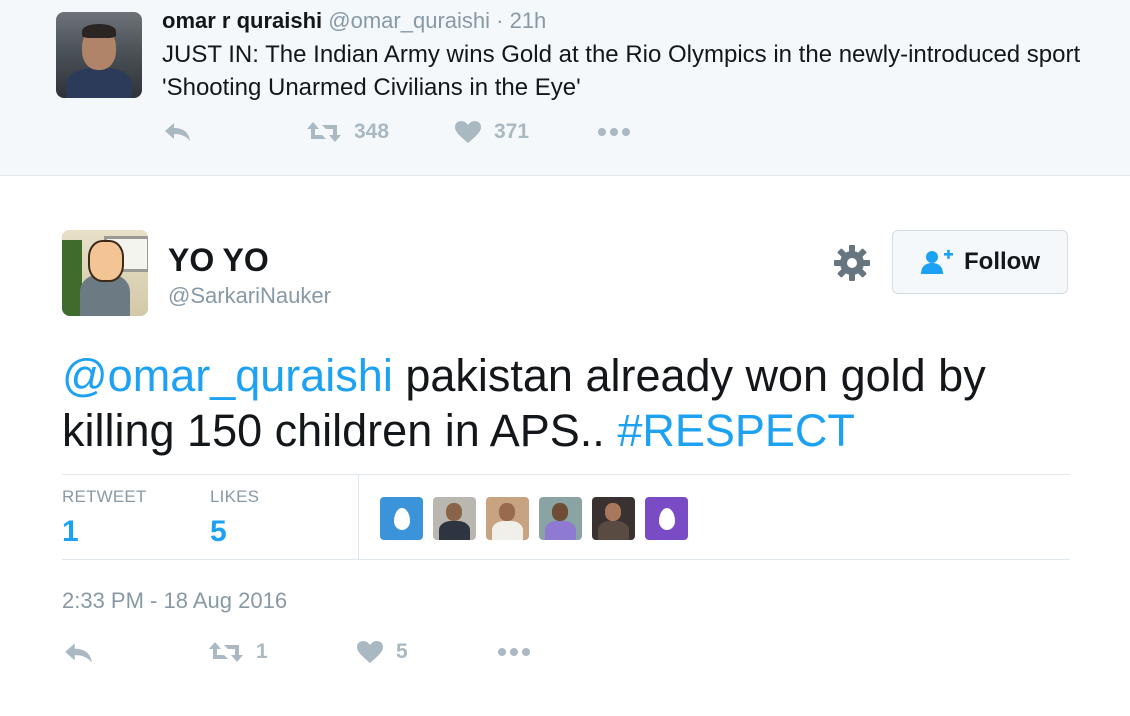 The height and width of the screenshot is (716, 1130). Describe the element at coordinates (534, 518) in the screenshot. I see `liker-avatars` at that location.